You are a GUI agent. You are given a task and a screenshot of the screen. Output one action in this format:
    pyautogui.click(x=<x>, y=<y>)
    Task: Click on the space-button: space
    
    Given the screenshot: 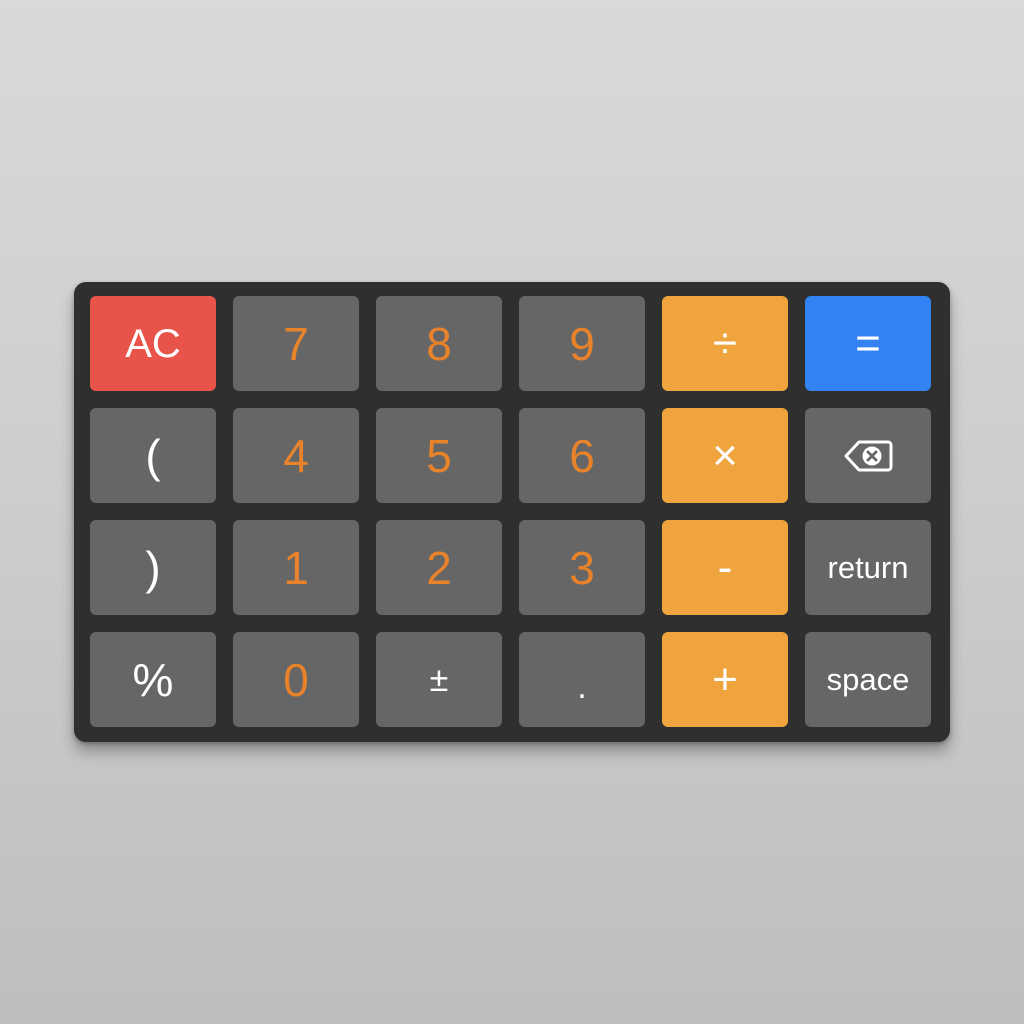 What is the action you would take?
    pyautogui.click(x=868, y=679)
    